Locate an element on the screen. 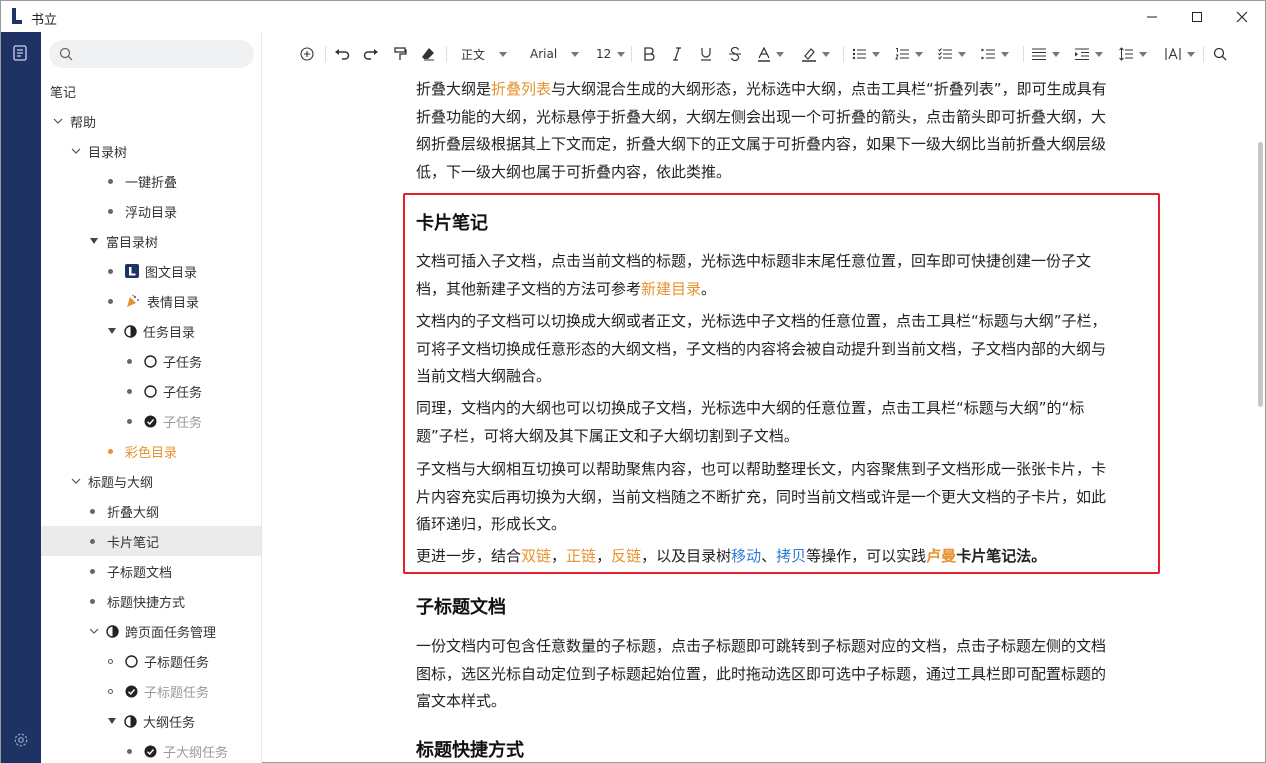 This screenshot has width=1266, height=763. find-button is located at coordinates (1220, 54).